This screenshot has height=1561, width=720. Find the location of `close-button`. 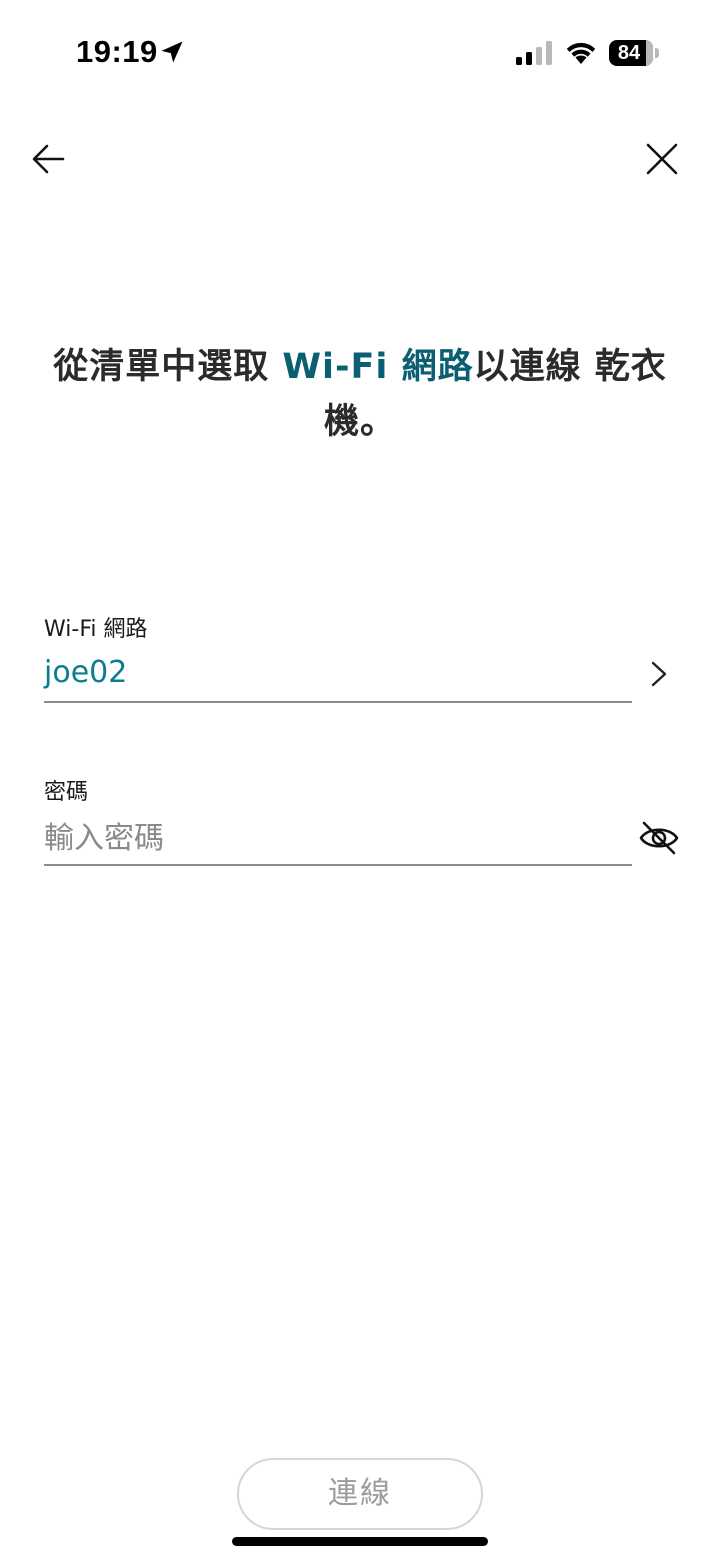

close-button is located at coordinates (662, 159).